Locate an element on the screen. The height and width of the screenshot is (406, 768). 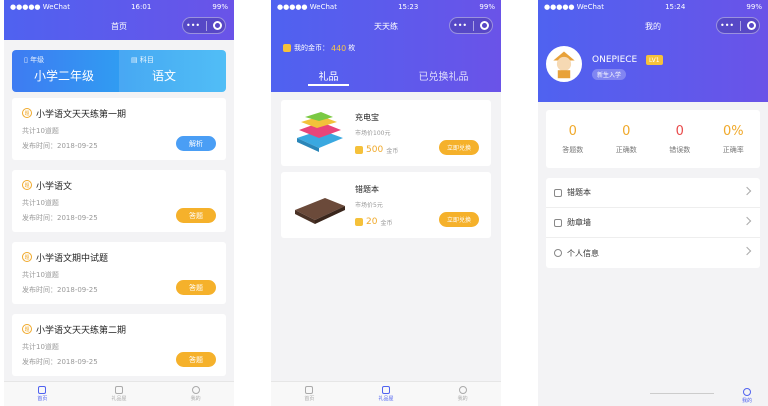
menu-item-wrong-questions: 错题本 is located at coordinates (653, 193).